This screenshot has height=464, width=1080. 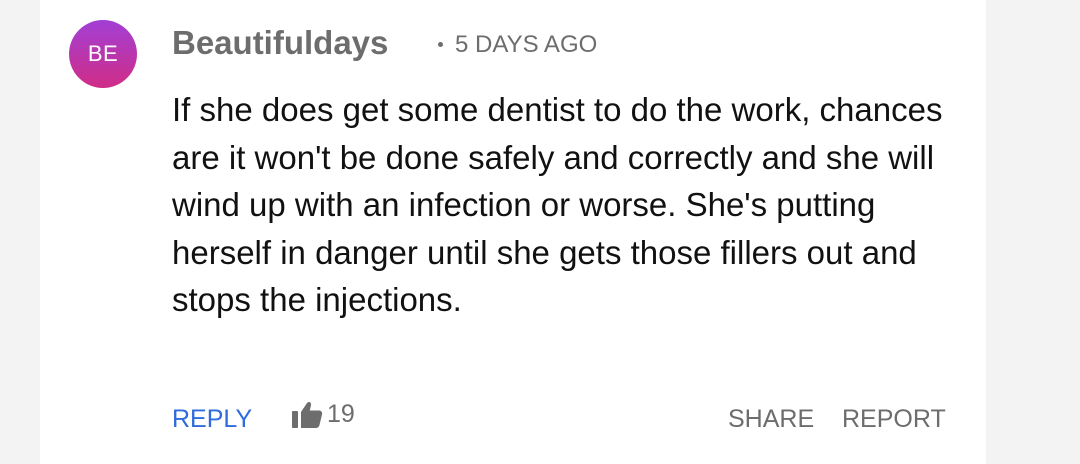 I want to click on share-button: SHARE, so click(x=771, y=419).